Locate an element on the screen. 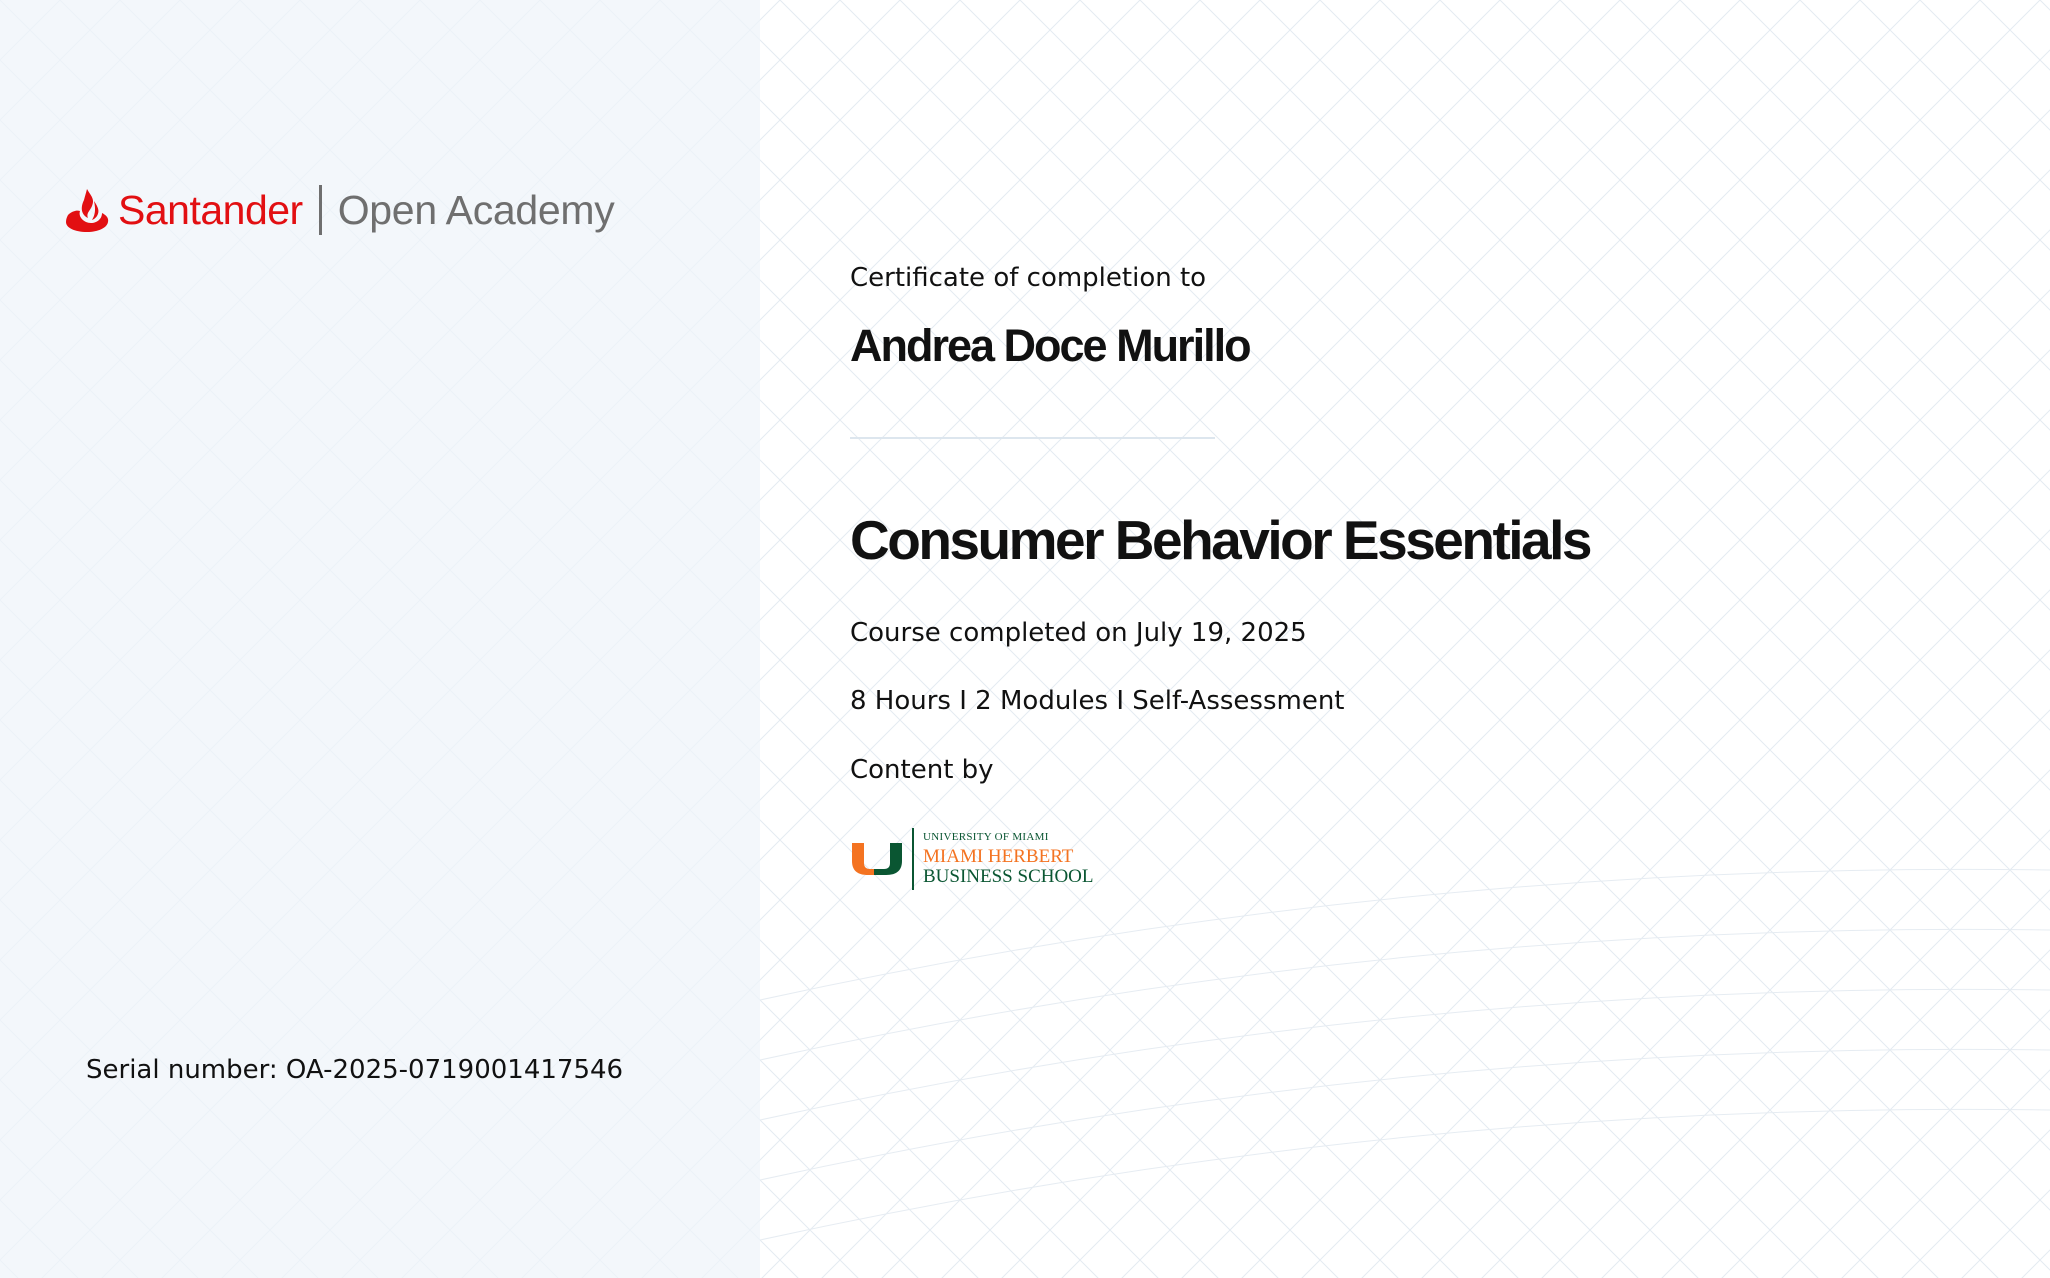  brand-subtitle: Open Academy is located at coordinates (476, 209).